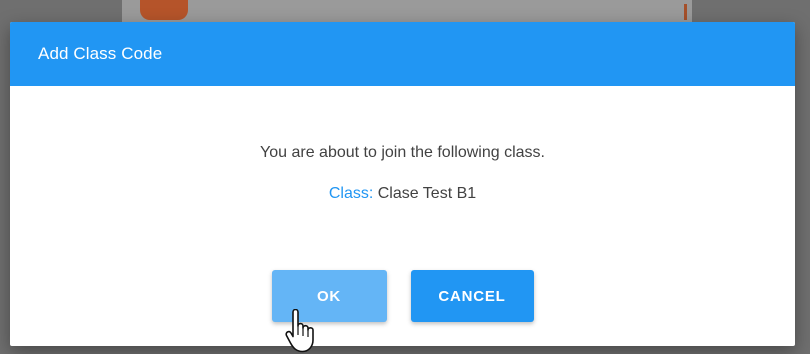 The width and height of the screenshot is (810, 354). Describe the element at coordinates (407, 11) in the screenshot. I see `background-page-header` at that location.